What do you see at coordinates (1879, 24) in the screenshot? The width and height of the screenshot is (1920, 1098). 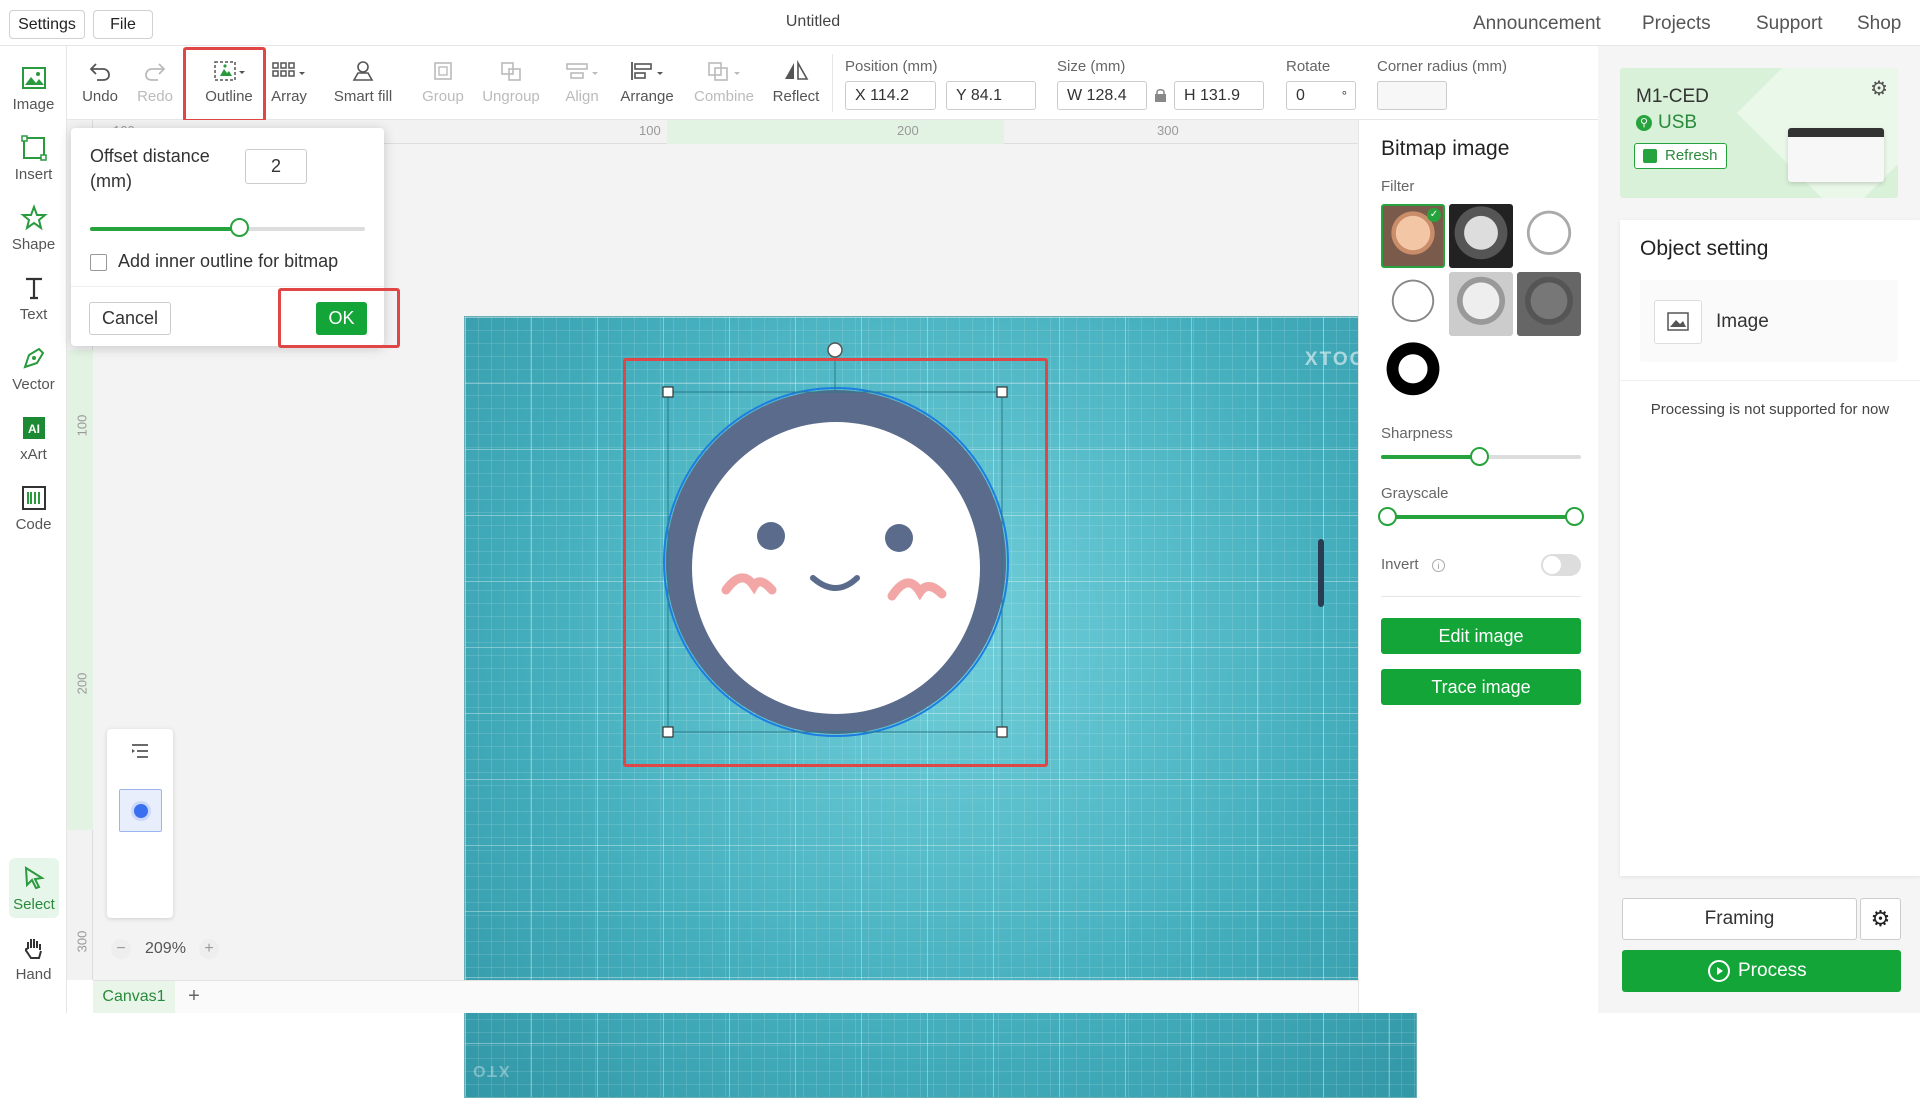 I see `shop-link: Shop` at bounding box center [1879, 24].